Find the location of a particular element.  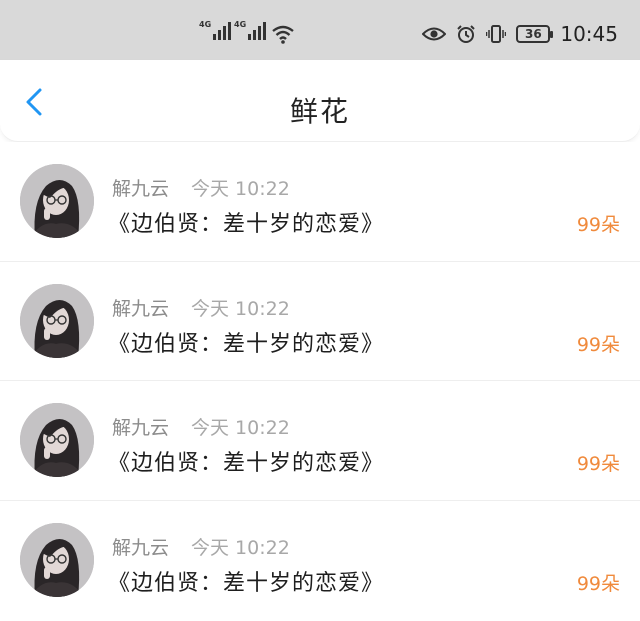

eye-icon is located at coordinates (434, 34).